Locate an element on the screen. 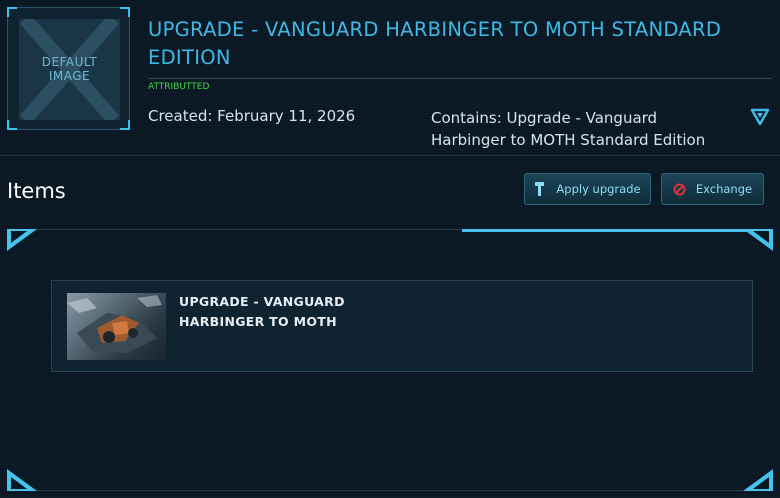 The image size is (780, 498). attributed-badge: ATTRIBUTTED is located at coordinates (179, 87).